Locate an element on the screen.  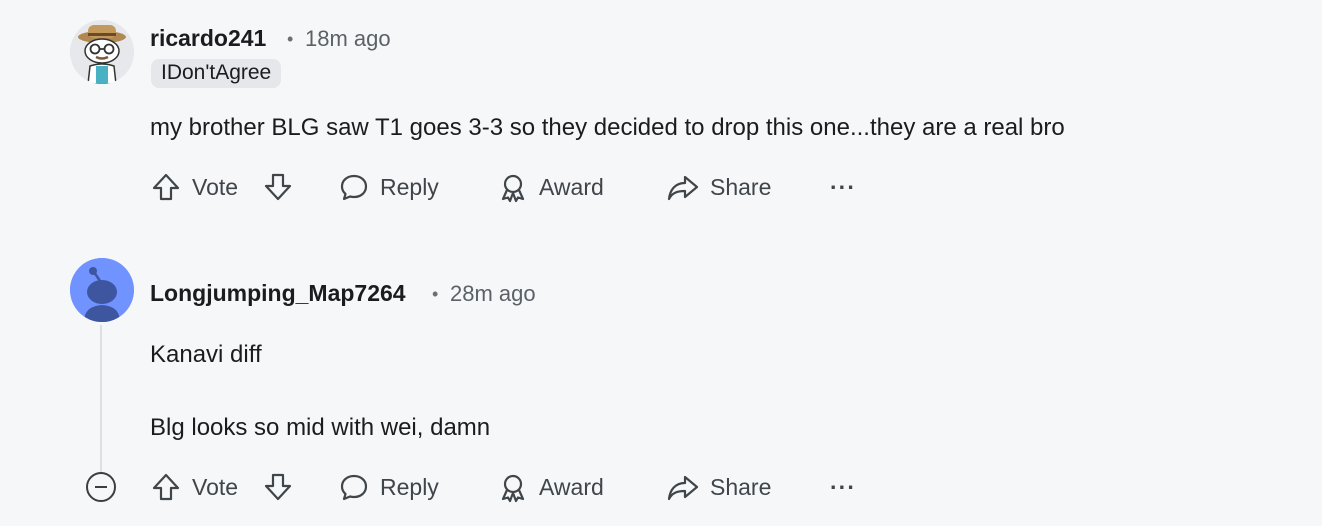
timestamp: 18m ago is located at coordinates (348, 39).